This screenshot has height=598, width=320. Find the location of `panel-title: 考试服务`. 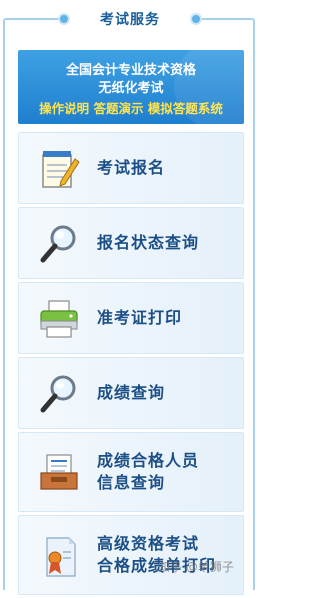

panel-title: 考试服务 is located at coordinates (130, 20).